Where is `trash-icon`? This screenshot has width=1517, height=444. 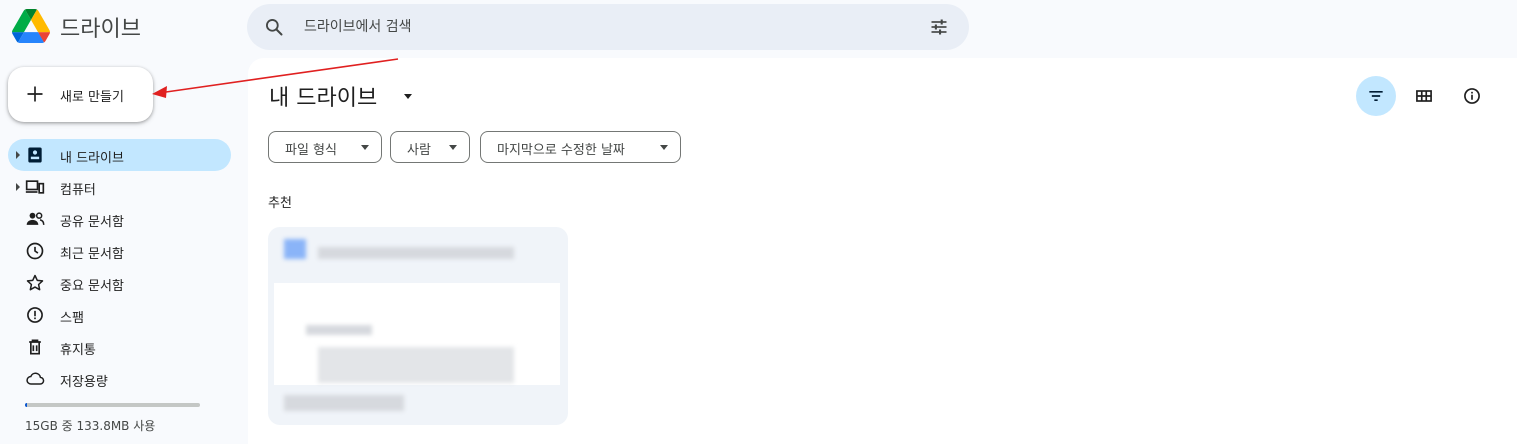 trash-icon is located at coordinates (35, 347).